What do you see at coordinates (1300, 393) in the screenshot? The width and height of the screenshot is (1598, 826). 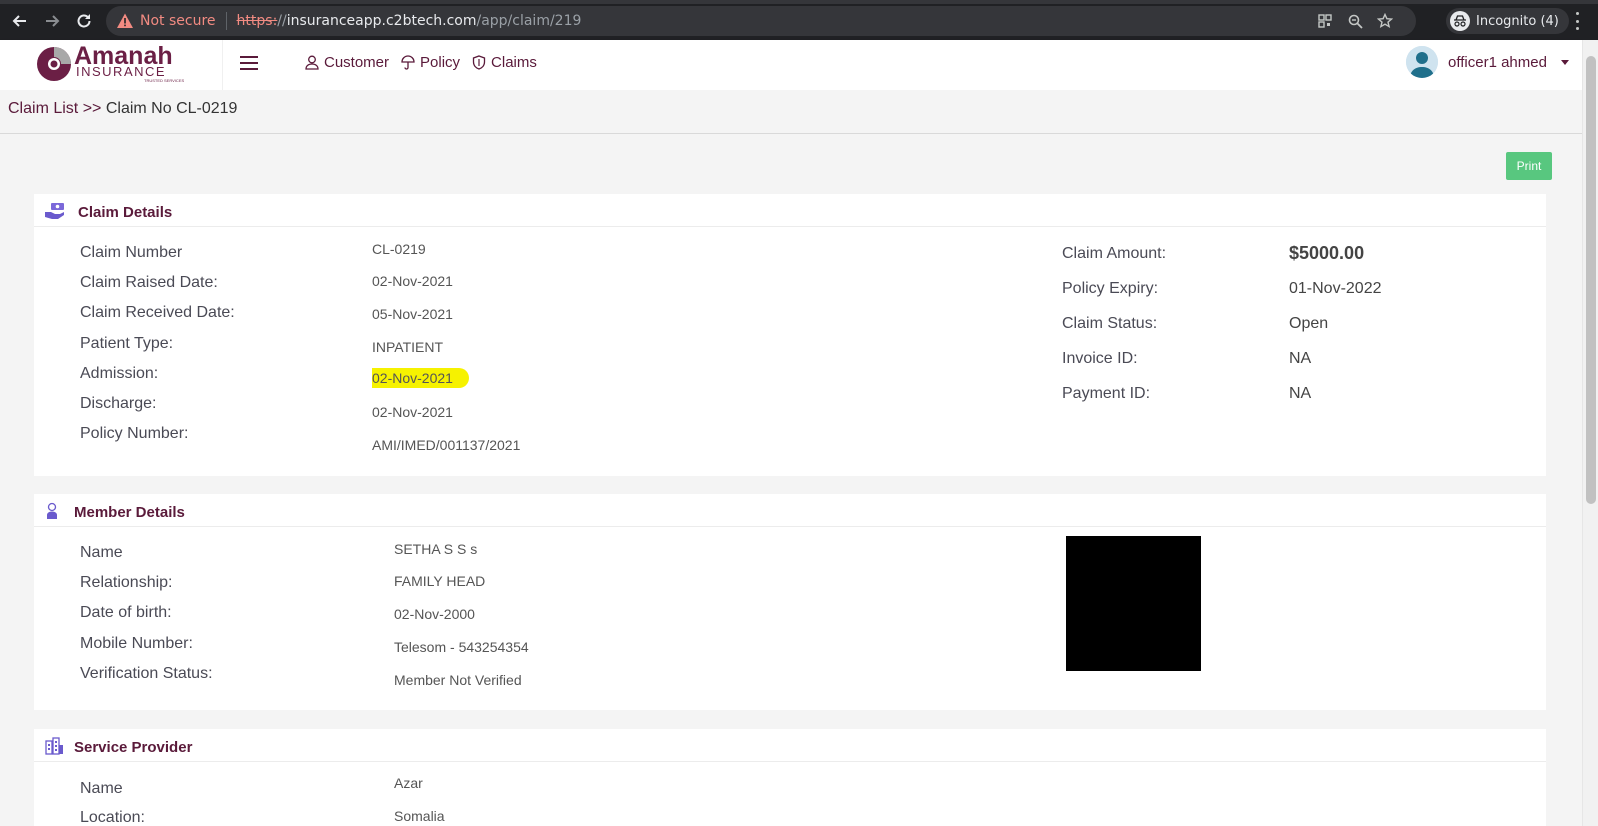 I see `payment-id-value: NA` at bounding box center [1300, 393].